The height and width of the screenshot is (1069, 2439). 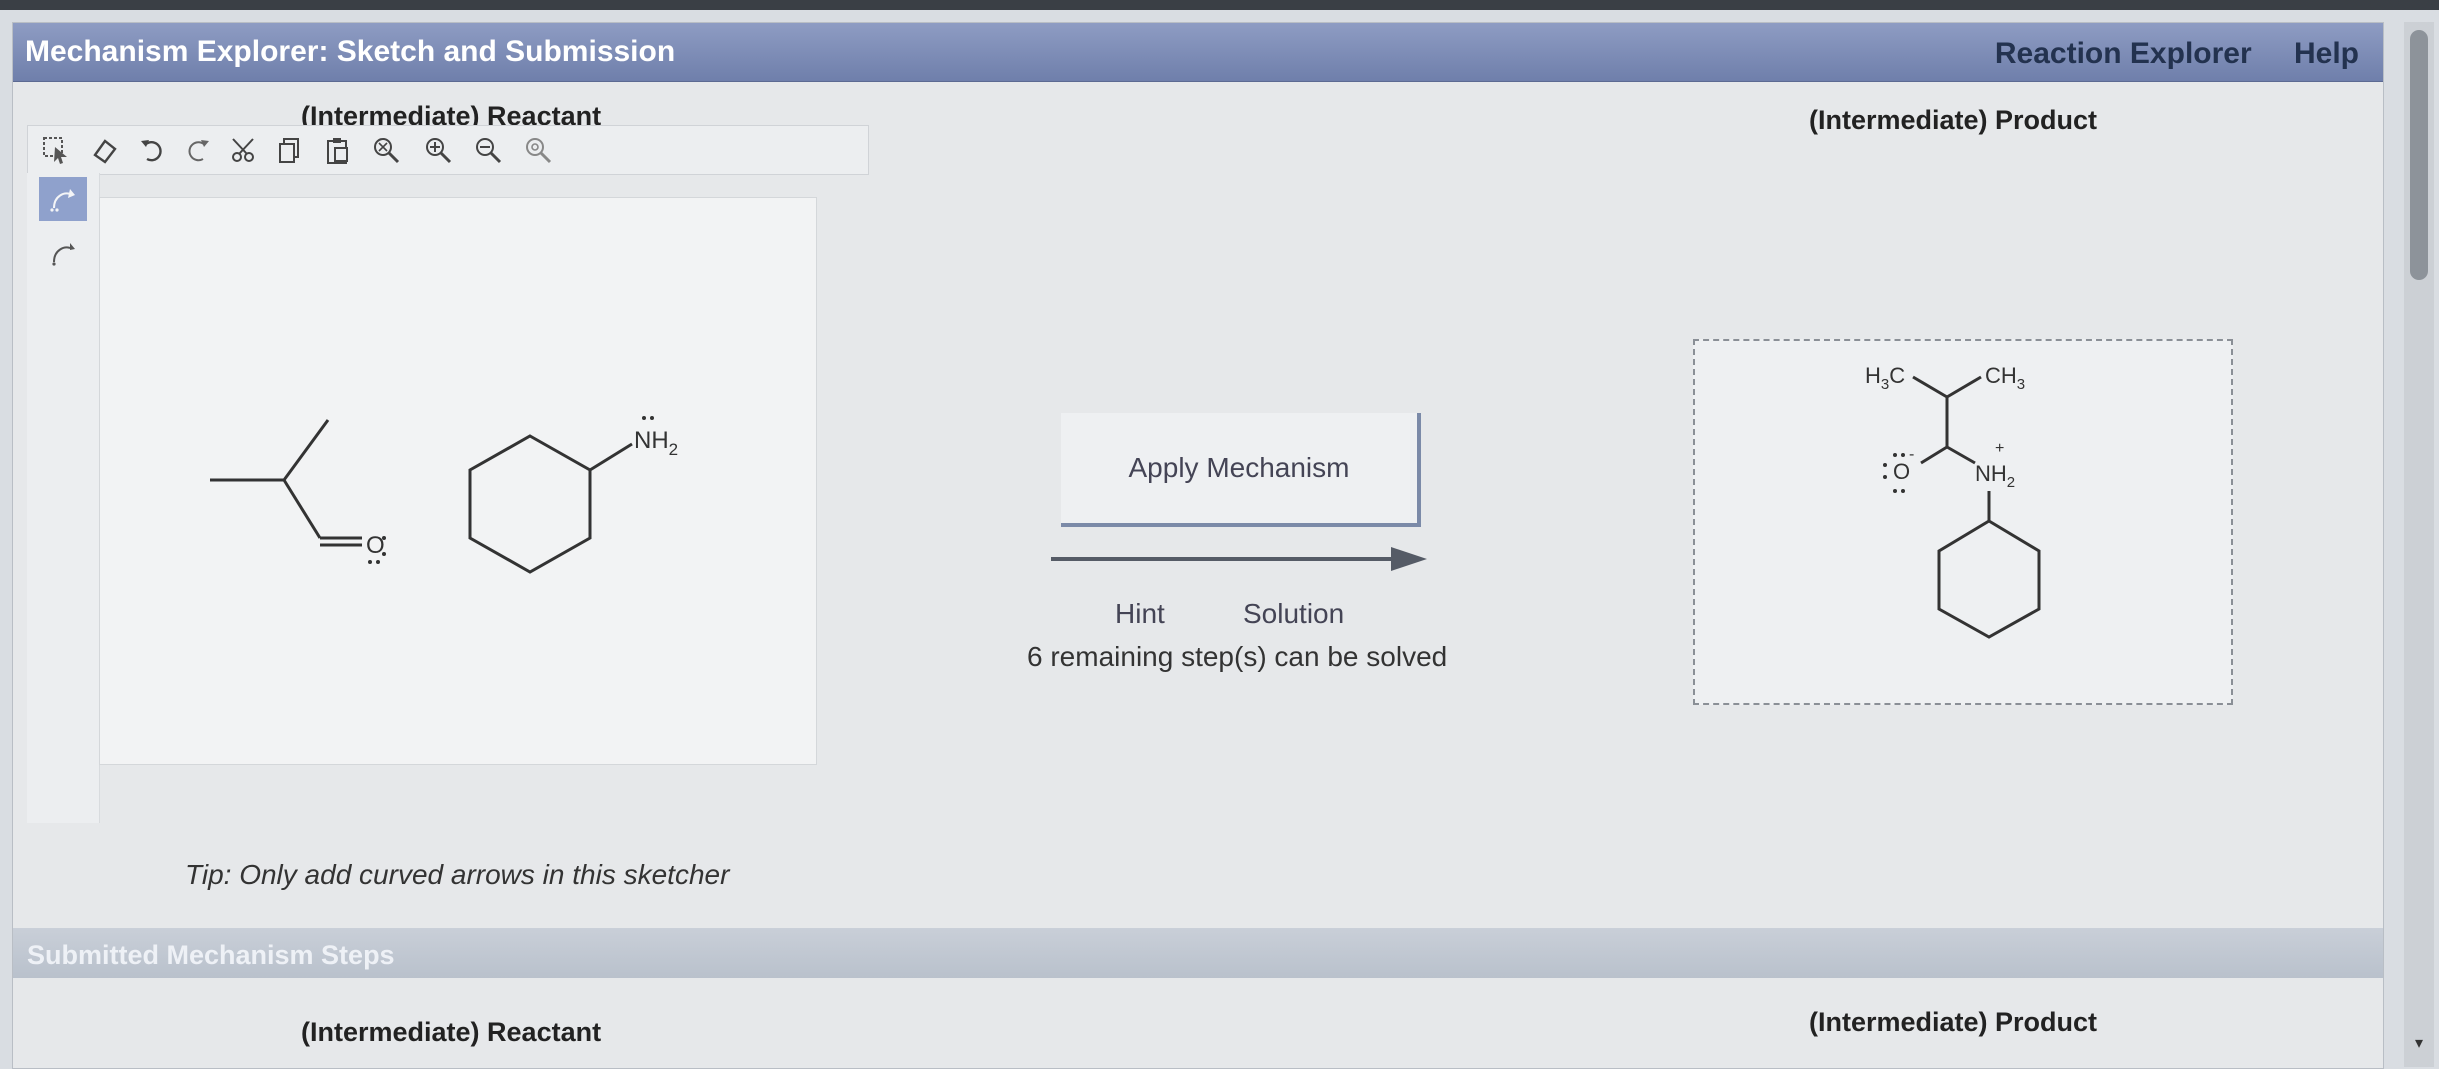 What do you see at coordinates (244, 150) in the screenshot?
I see `cut-icon` at bounding box center [244, 150].